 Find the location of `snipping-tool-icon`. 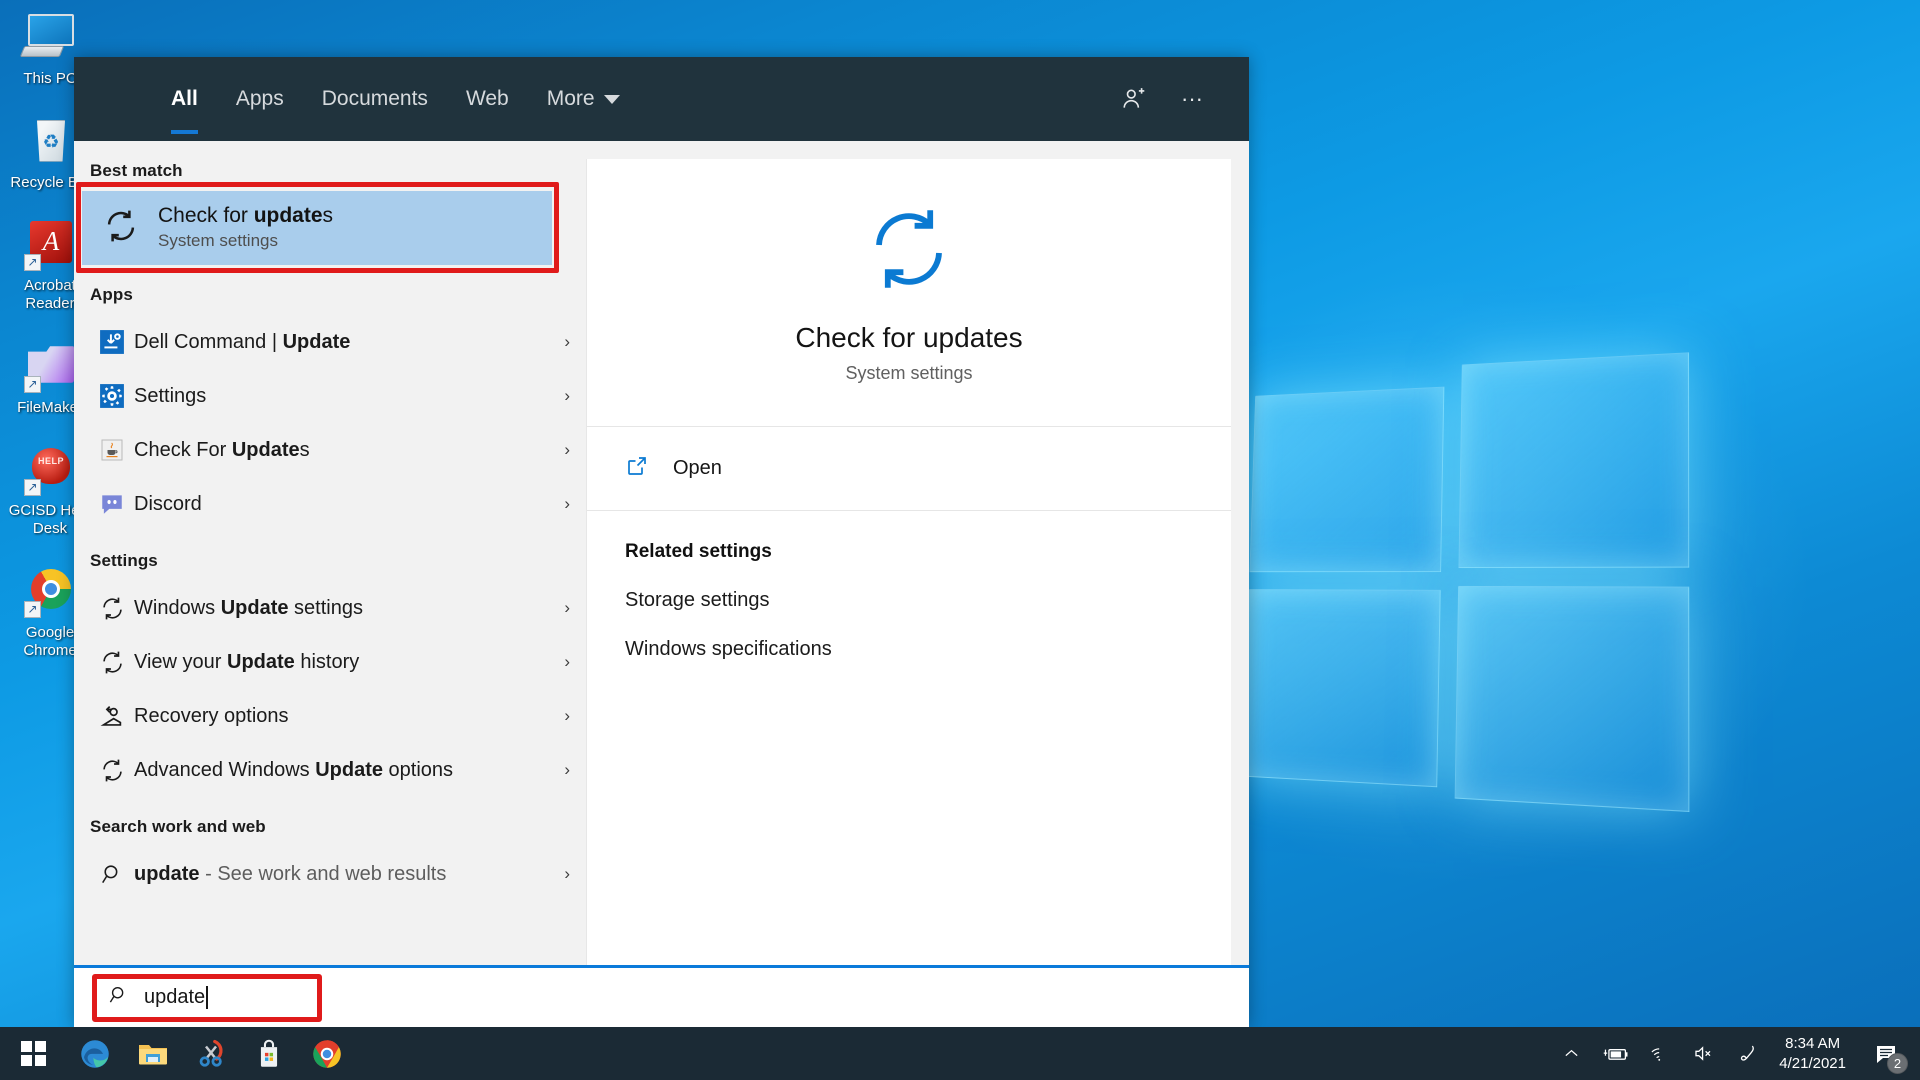

snipping-tool-icon is located at coordinates (211, 1053).